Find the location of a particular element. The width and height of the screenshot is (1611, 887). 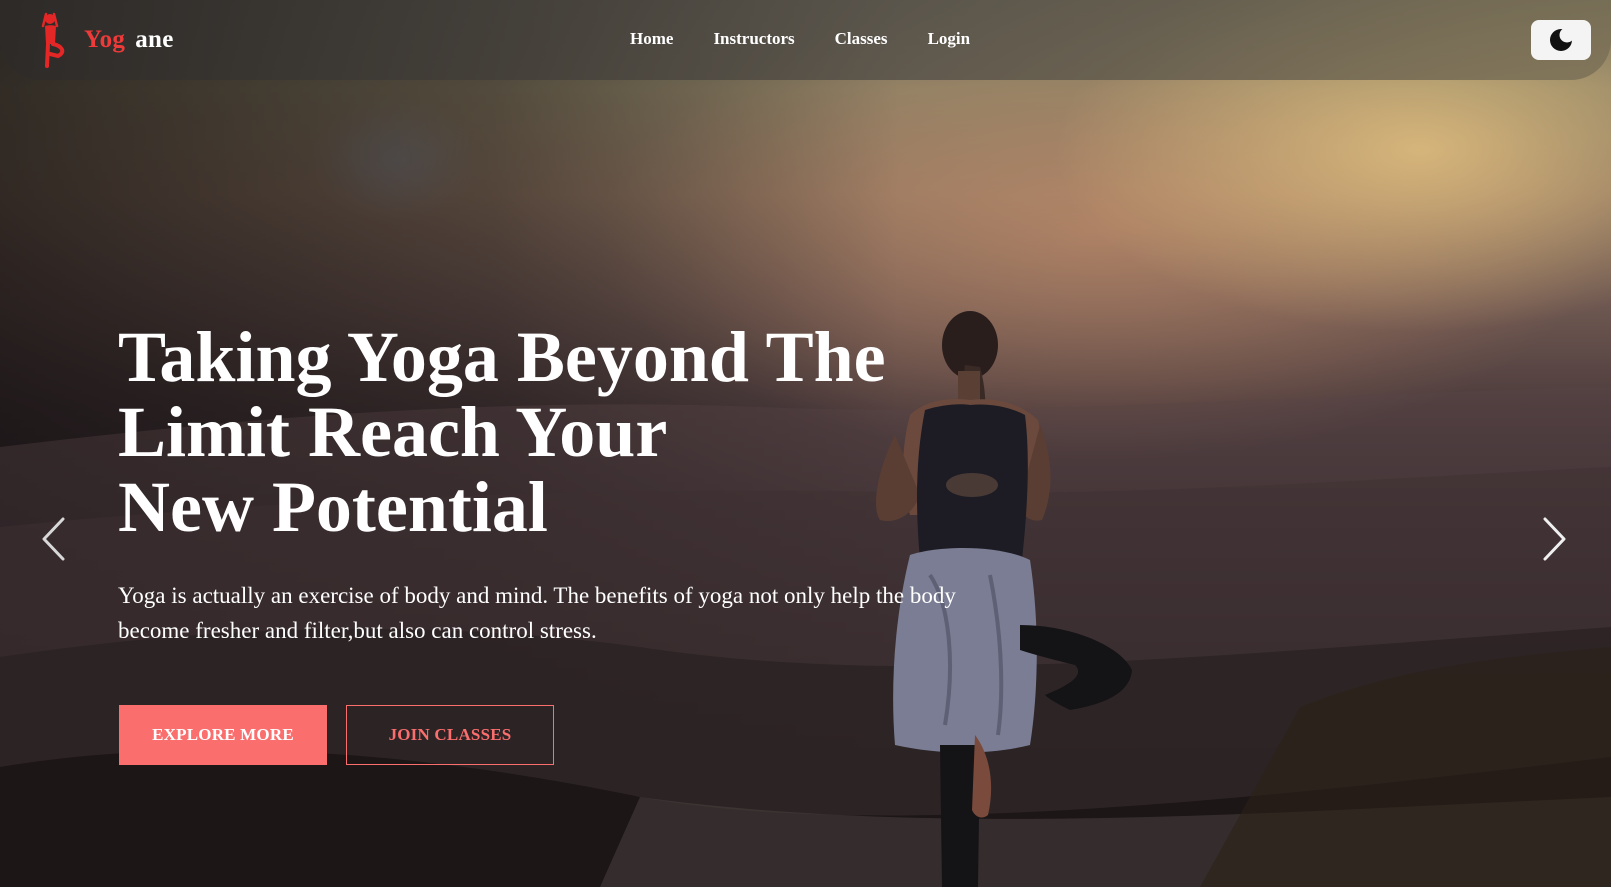

yoga-pose-icon is located at coordinates (53, 40).